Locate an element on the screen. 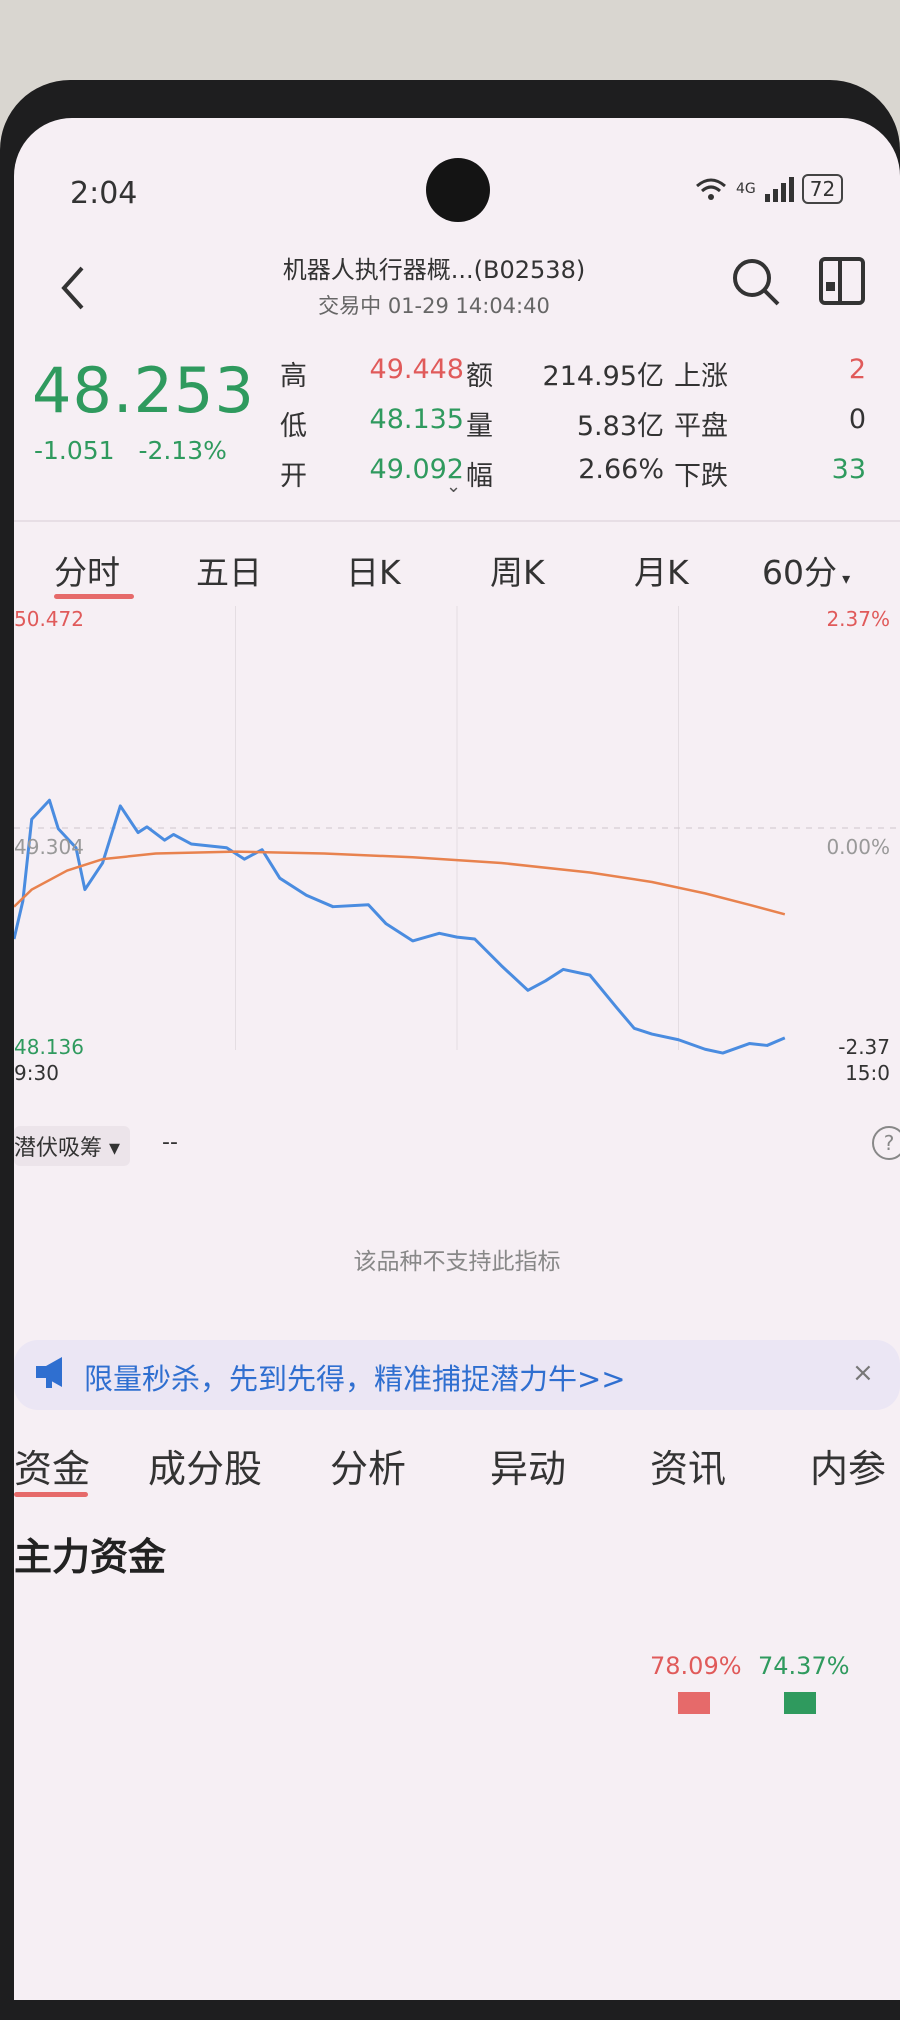  y-mid-pct-label: 0.00% is located at coordinates (858, 847).